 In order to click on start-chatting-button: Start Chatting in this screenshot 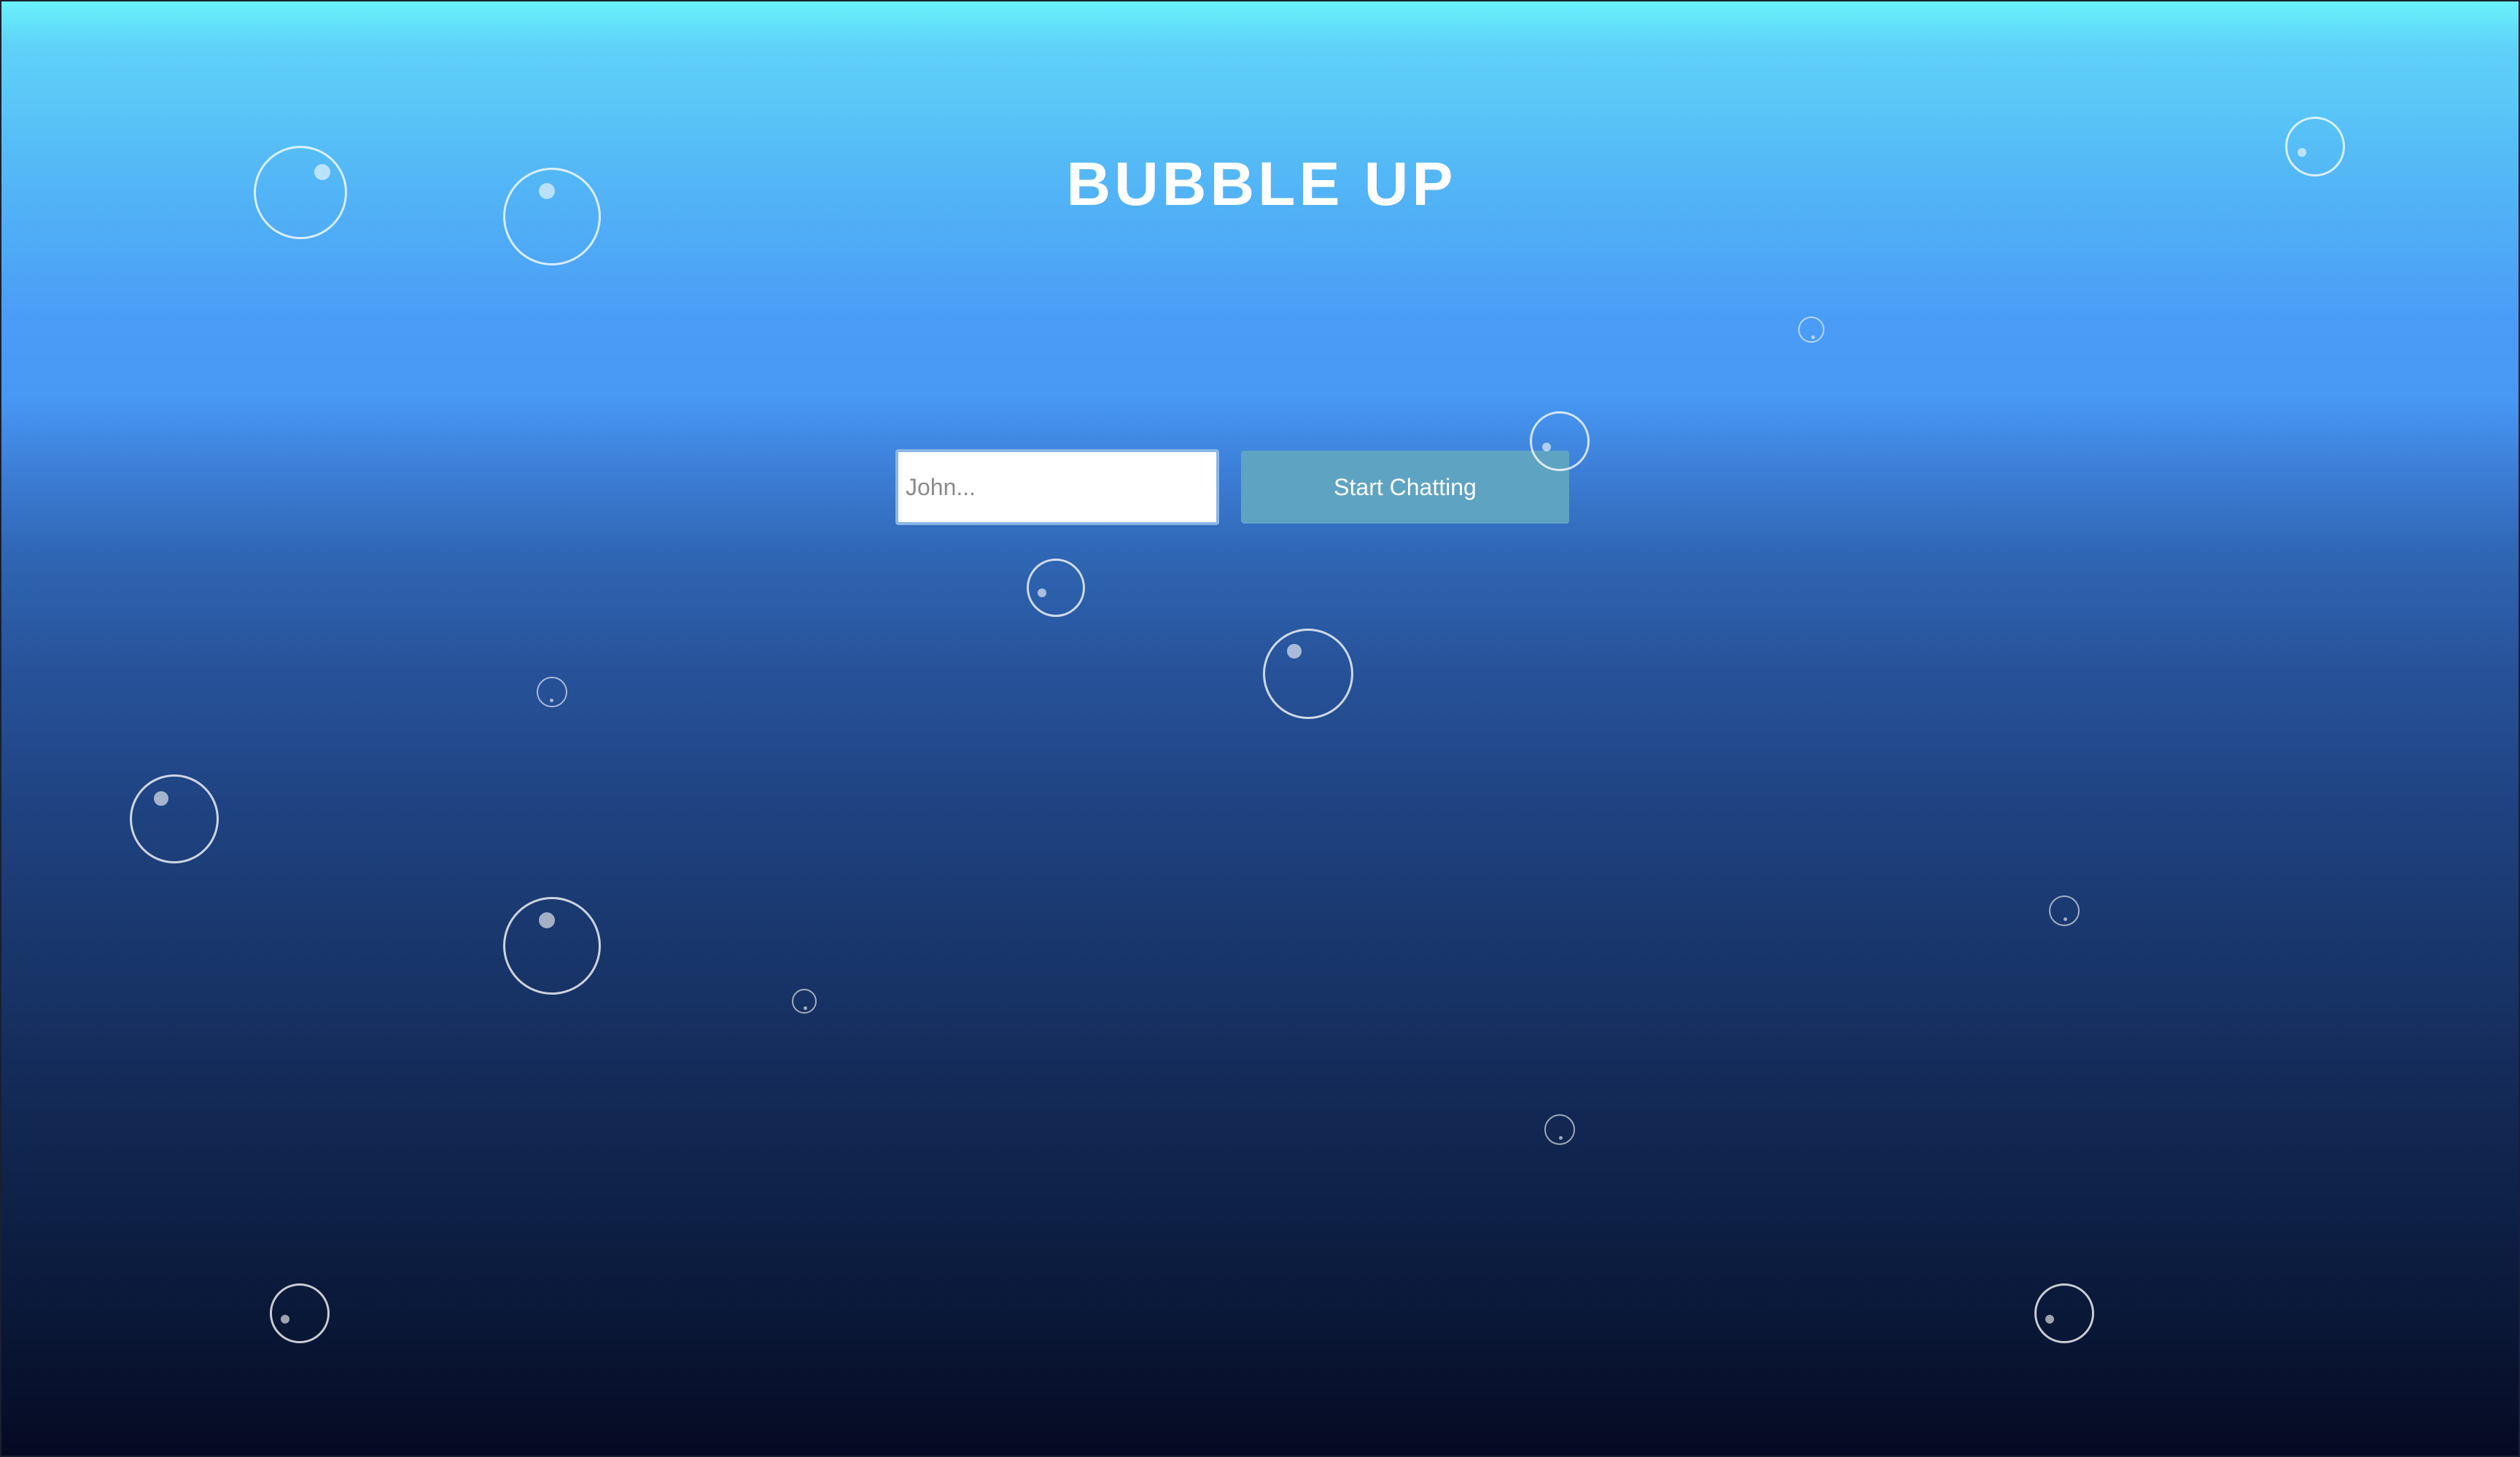, I will do `click(1405, 488)`.